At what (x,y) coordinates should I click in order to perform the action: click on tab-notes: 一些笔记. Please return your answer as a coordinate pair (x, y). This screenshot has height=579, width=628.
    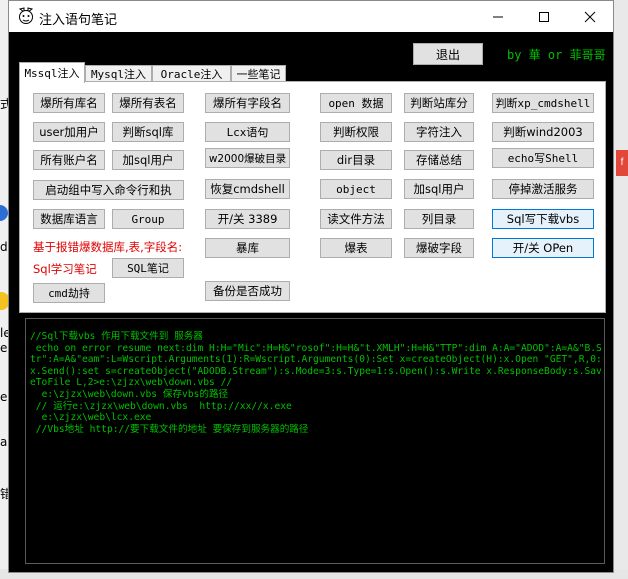
    Looking at the image, I should click on (258, 73).